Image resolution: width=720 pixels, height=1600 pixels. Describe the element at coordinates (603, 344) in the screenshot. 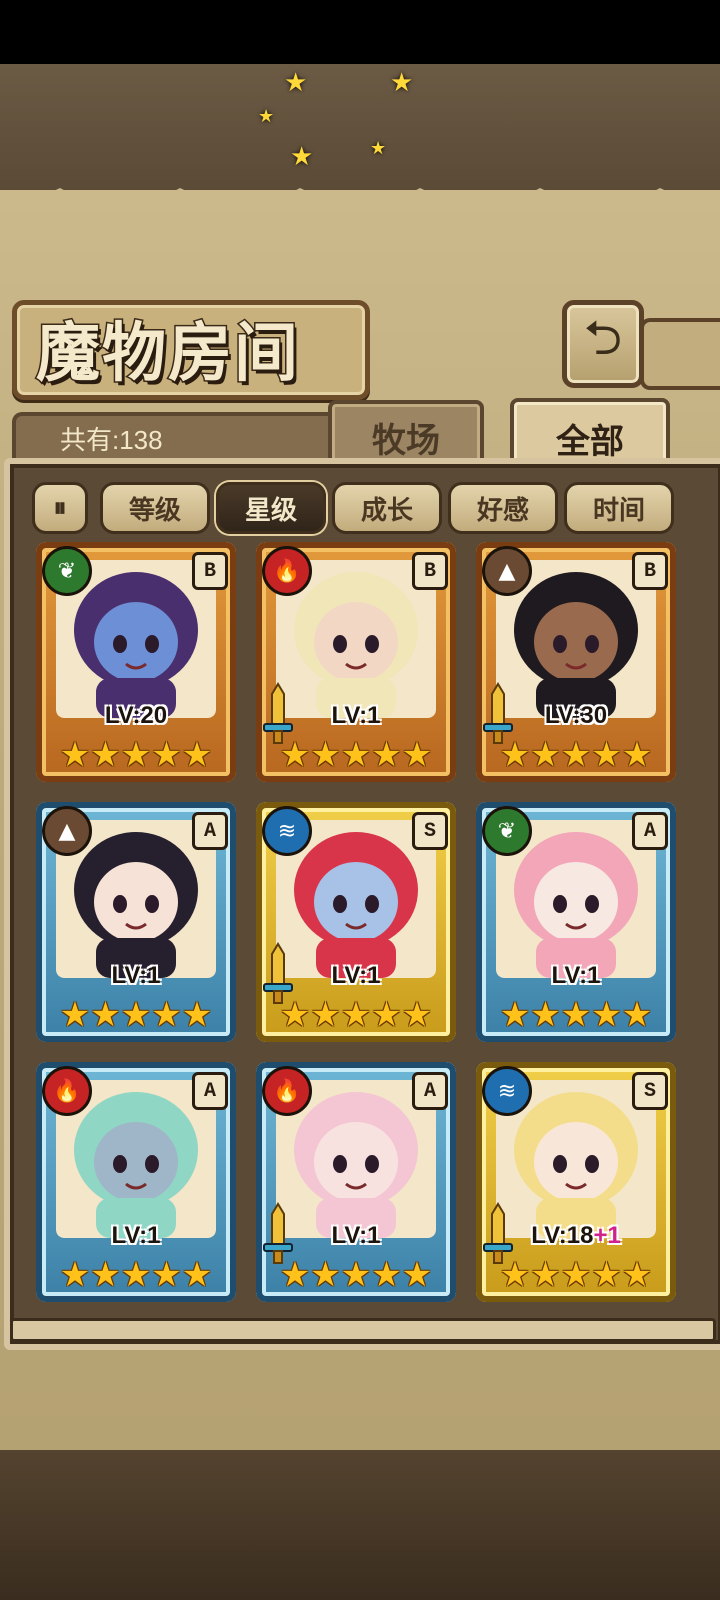

I see `back-button: ⮌` at that location.